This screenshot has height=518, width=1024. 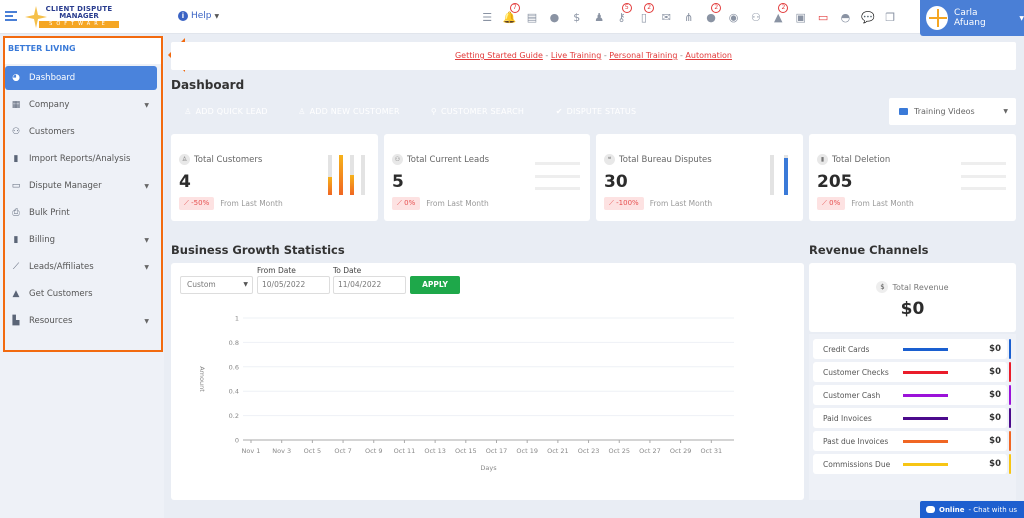 What do you see at coordinates (487, 17) in the screenshot?
I see `task-list-icon: ☰` at bounding box center [487, 17].